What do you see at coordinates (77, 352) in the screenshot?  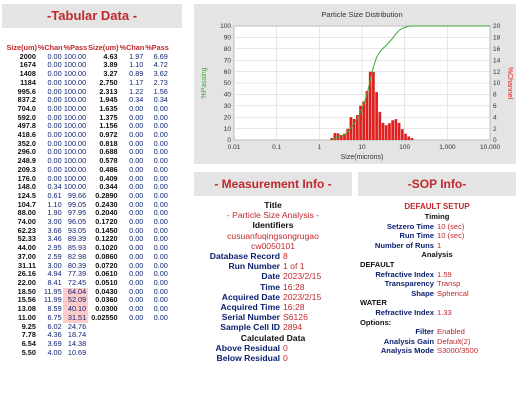 I see `table-cell: 10.69` at bounding box center [77, 352].